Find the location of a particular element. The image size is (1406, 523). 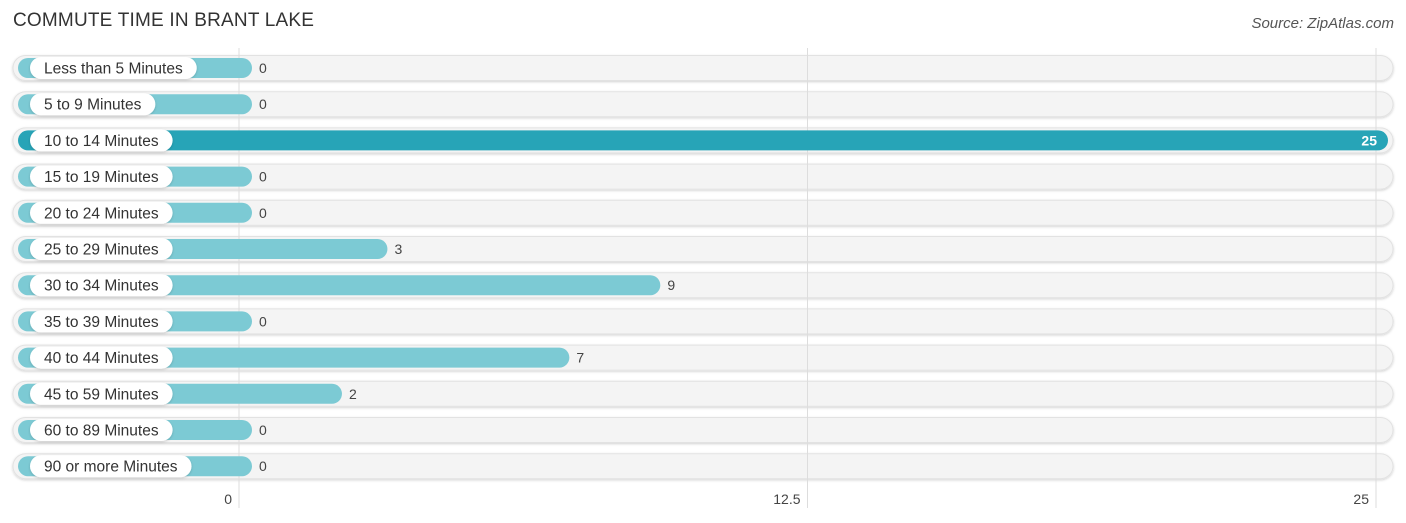

value-label: 7 is located at coordinates (580, 358).